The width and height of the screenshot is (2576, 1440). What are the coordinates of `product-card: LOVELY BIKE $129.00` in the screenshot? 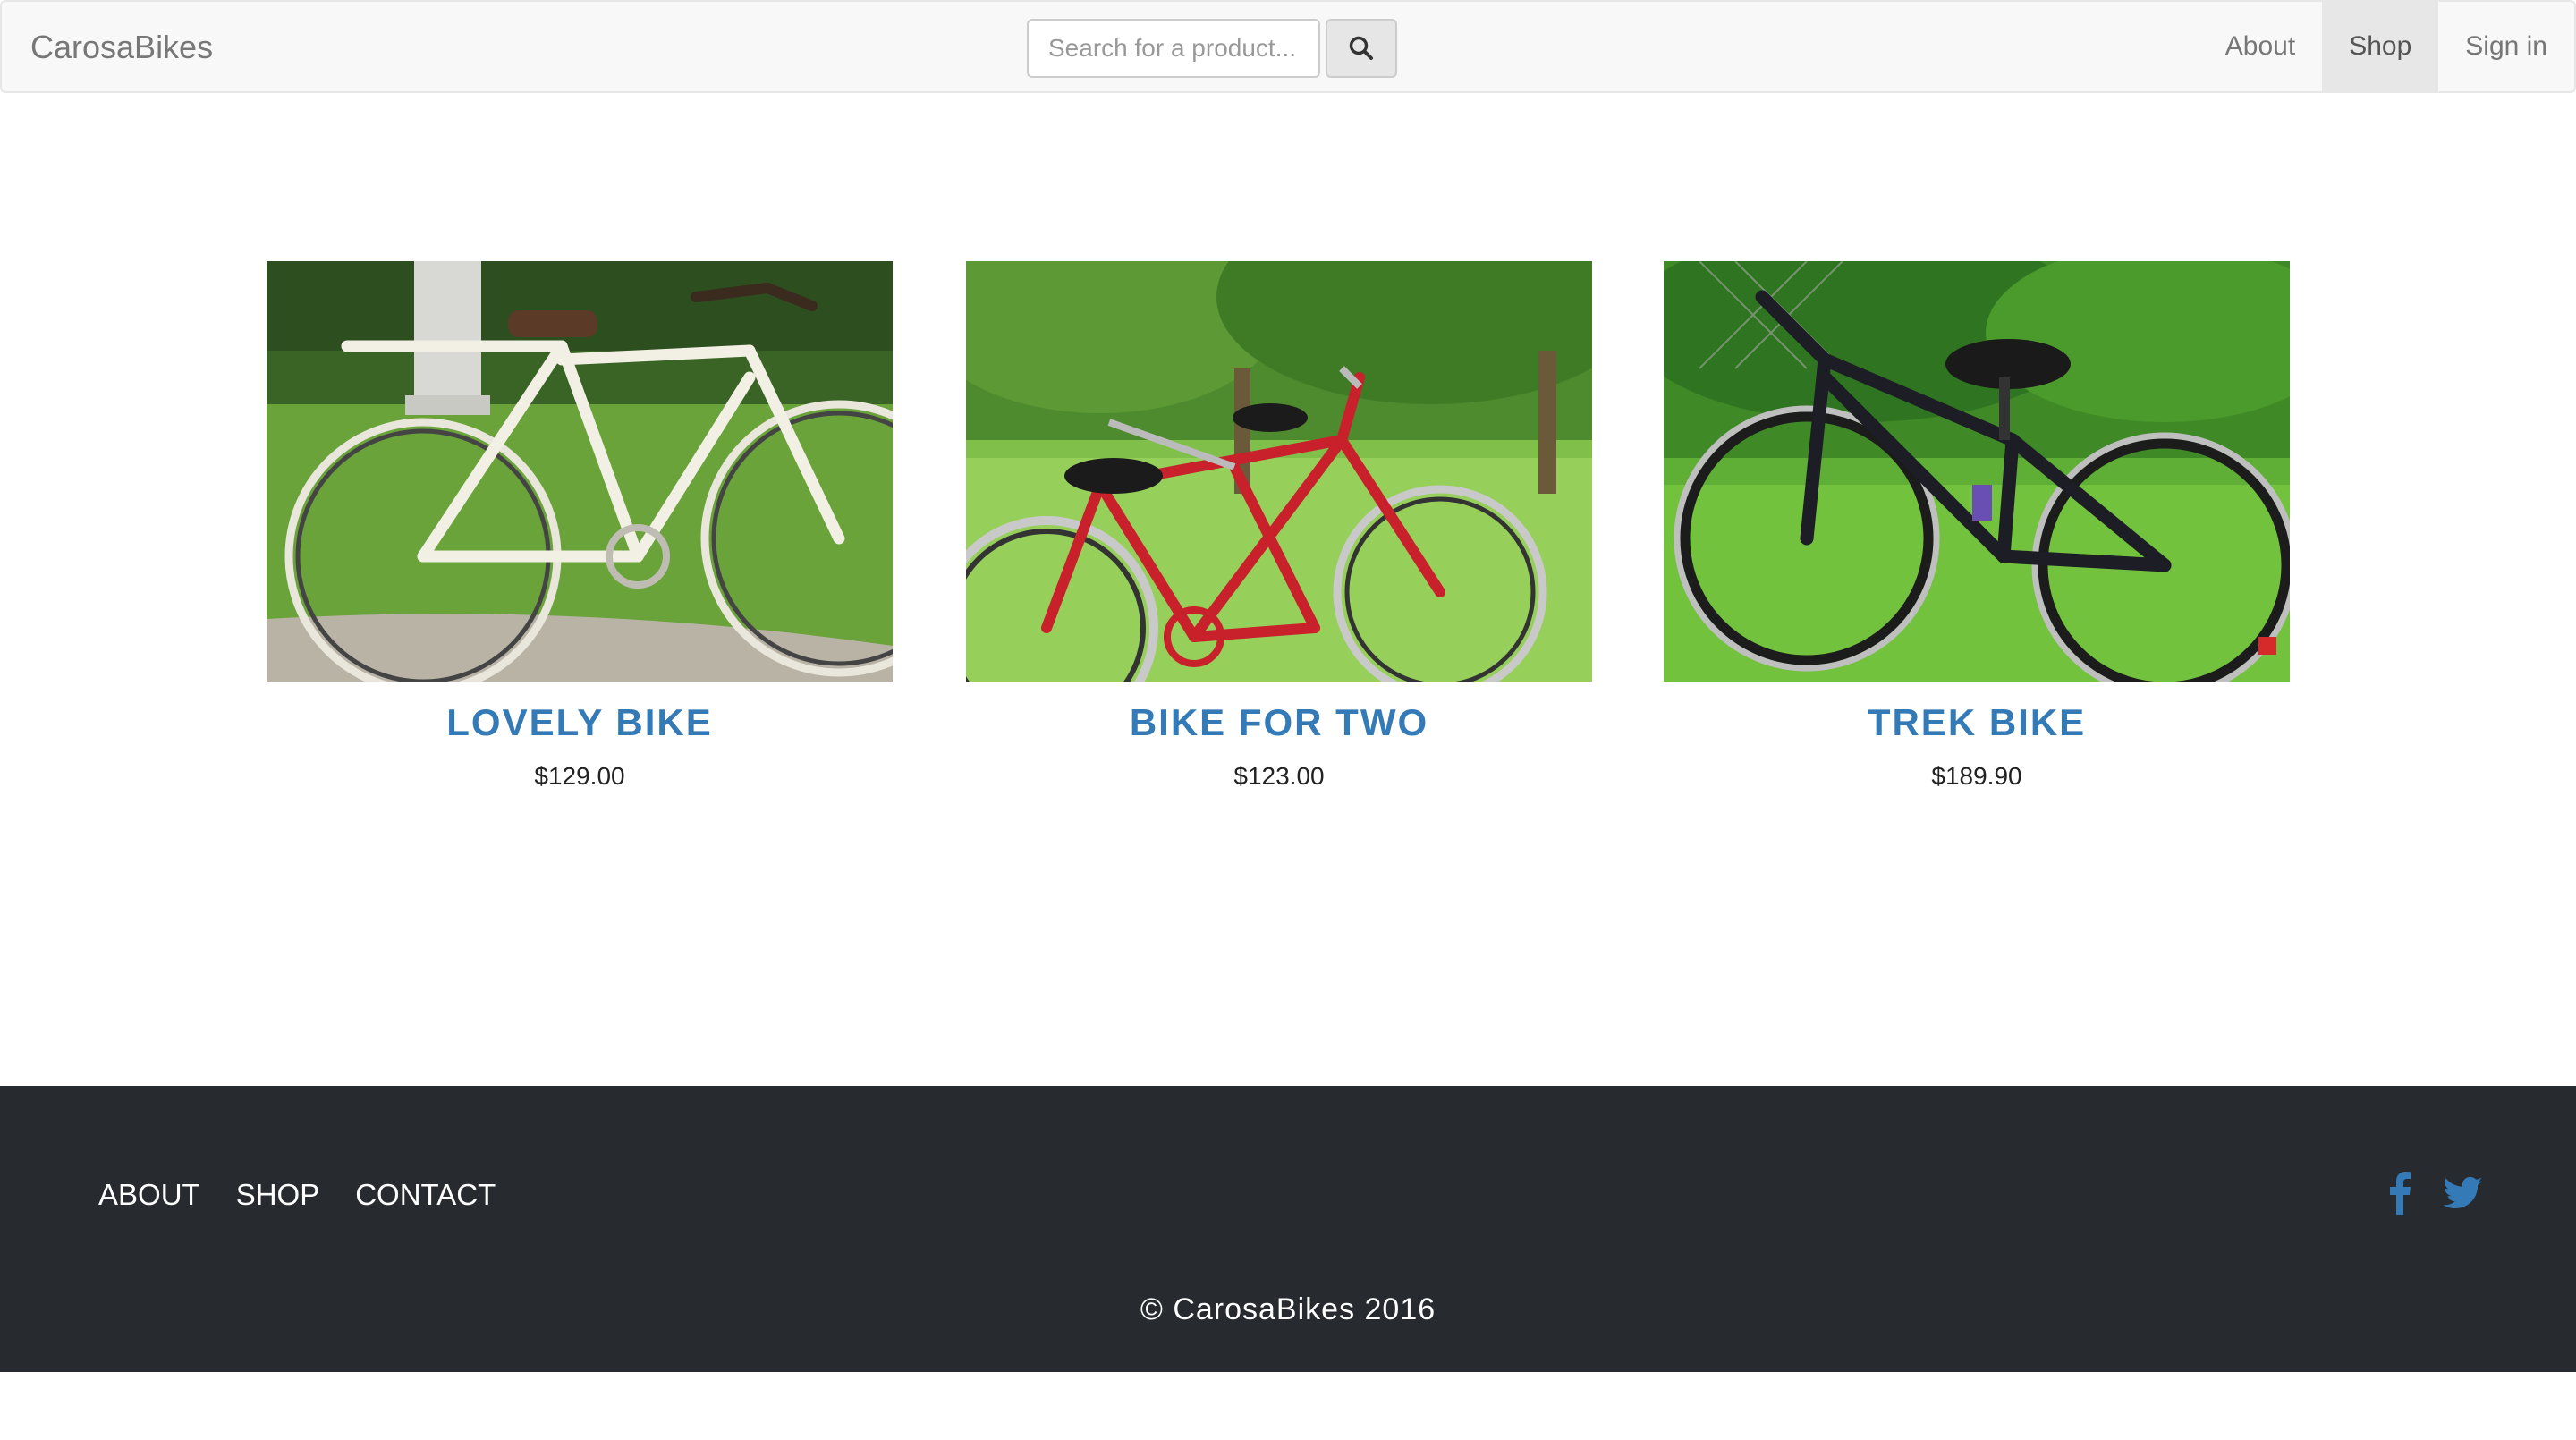 It's located at (580, 527).